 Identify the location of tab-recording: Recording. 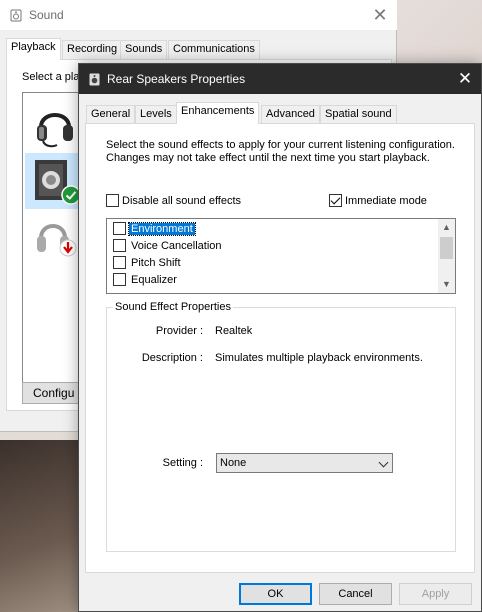
(92, 49).